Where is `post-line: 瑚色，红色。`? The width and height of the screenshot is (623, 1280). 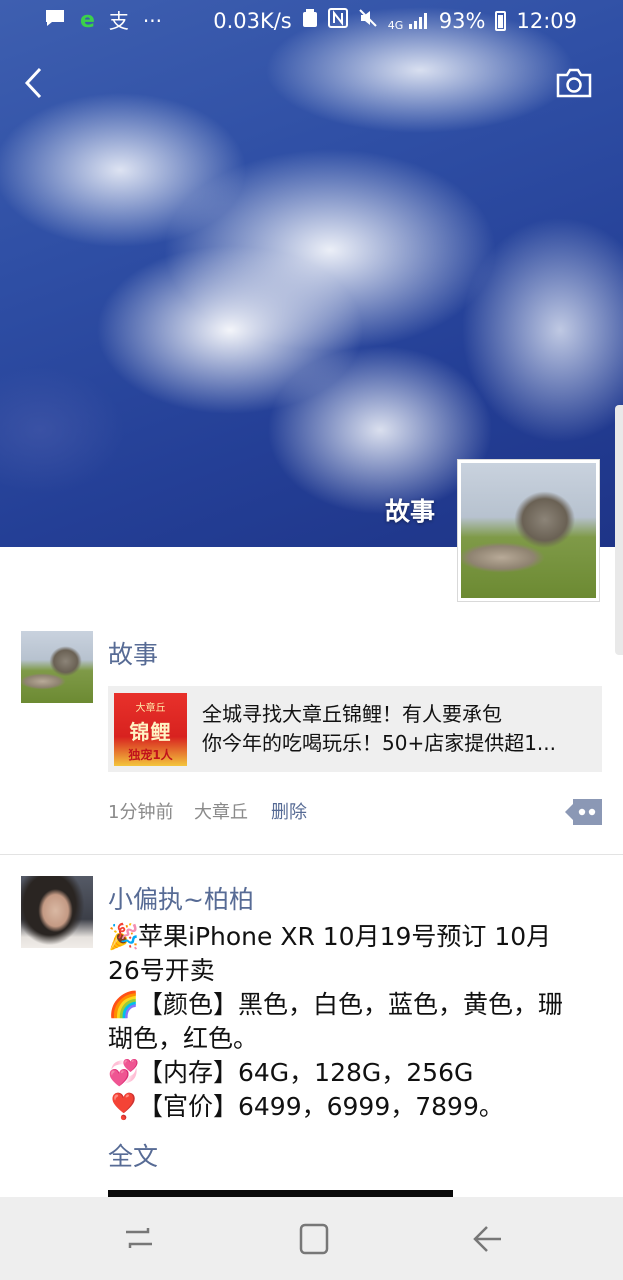 post-line: 瑚色，红色。 is located at coordinates (355, 1039).